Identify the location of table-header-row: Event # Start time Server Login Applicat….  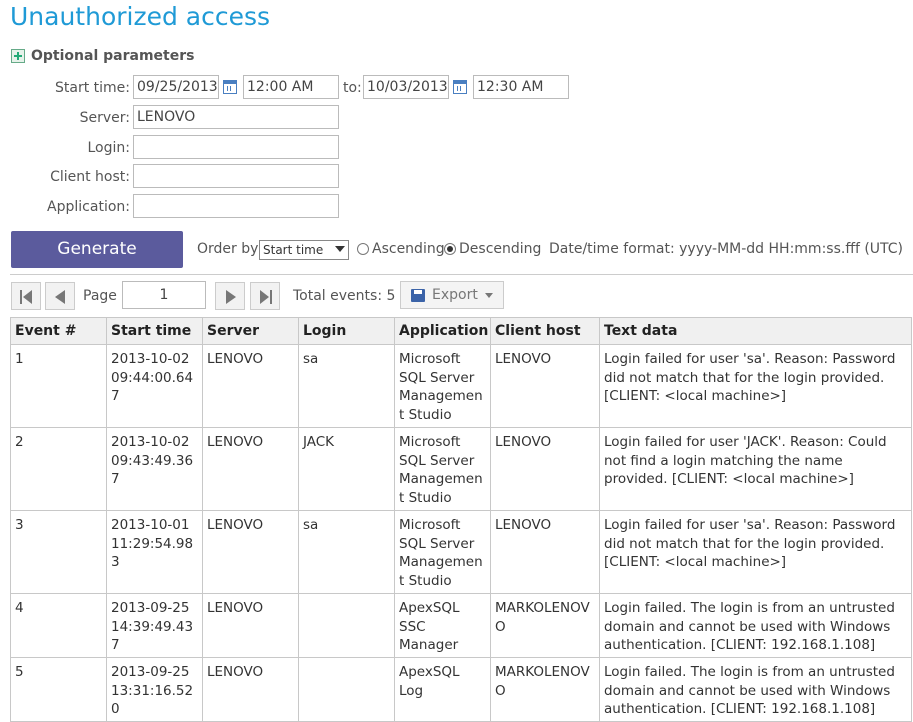
(461, 331).